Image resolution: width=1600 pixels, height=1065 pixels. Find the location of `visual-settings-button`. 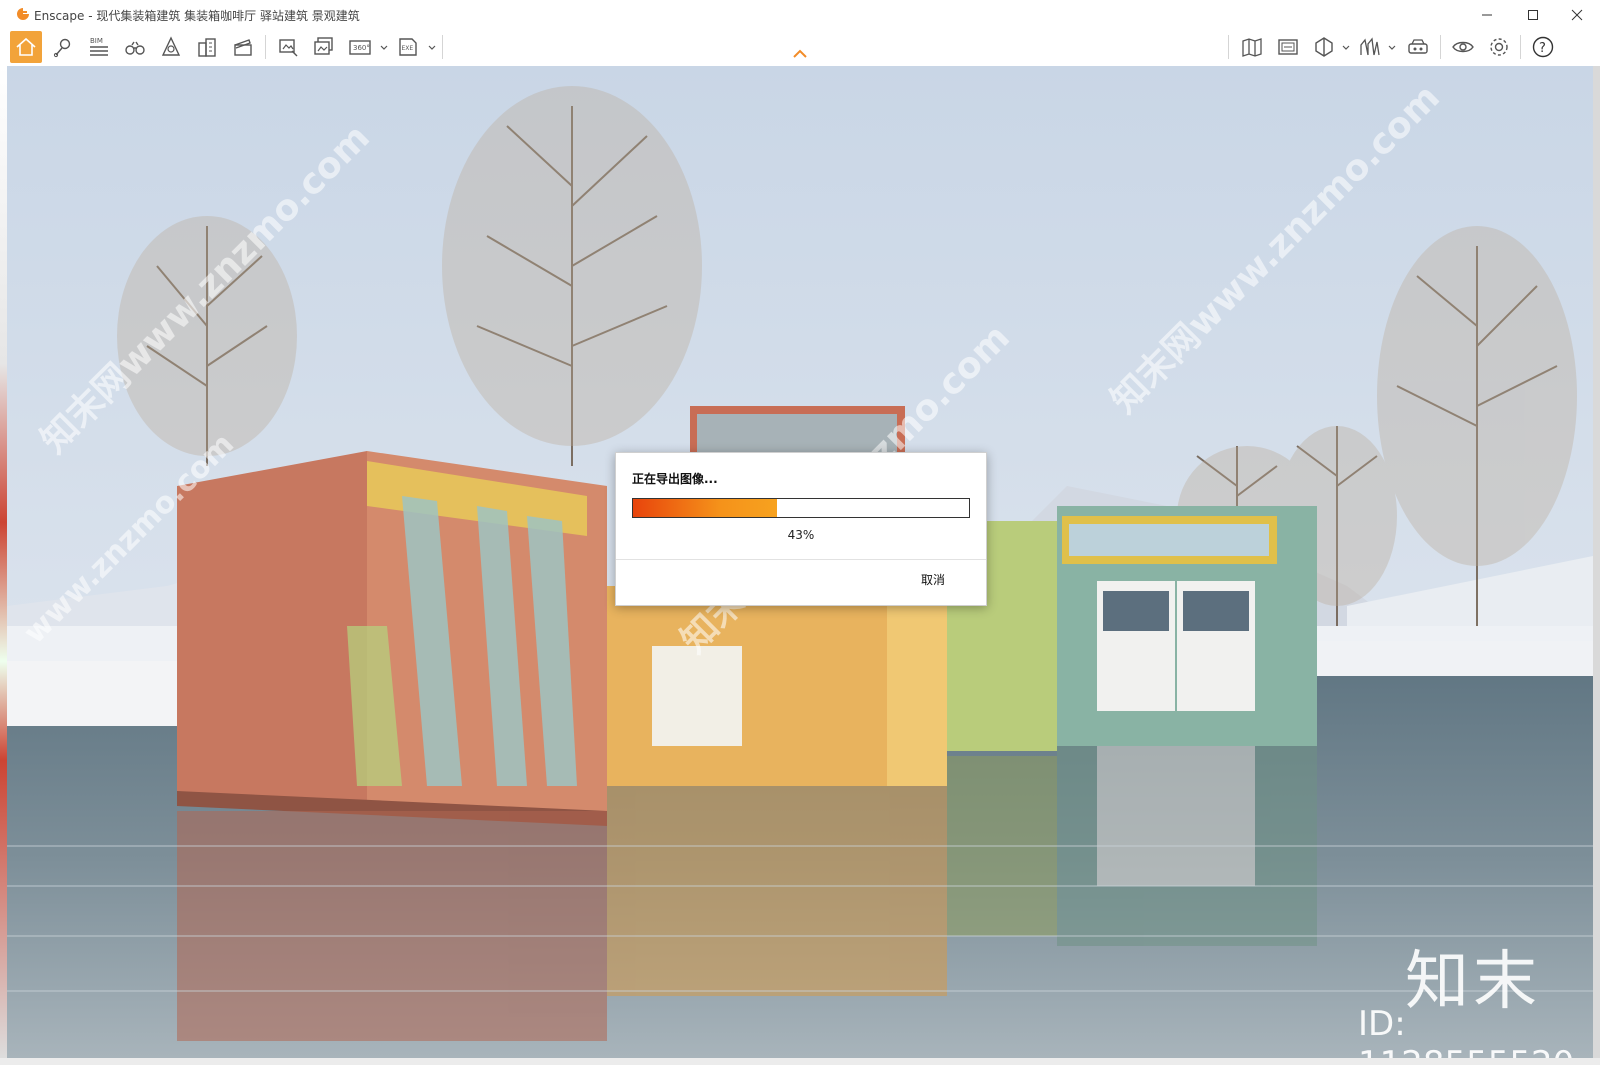

visual-settings-button is located at coordinates (1288, 47).